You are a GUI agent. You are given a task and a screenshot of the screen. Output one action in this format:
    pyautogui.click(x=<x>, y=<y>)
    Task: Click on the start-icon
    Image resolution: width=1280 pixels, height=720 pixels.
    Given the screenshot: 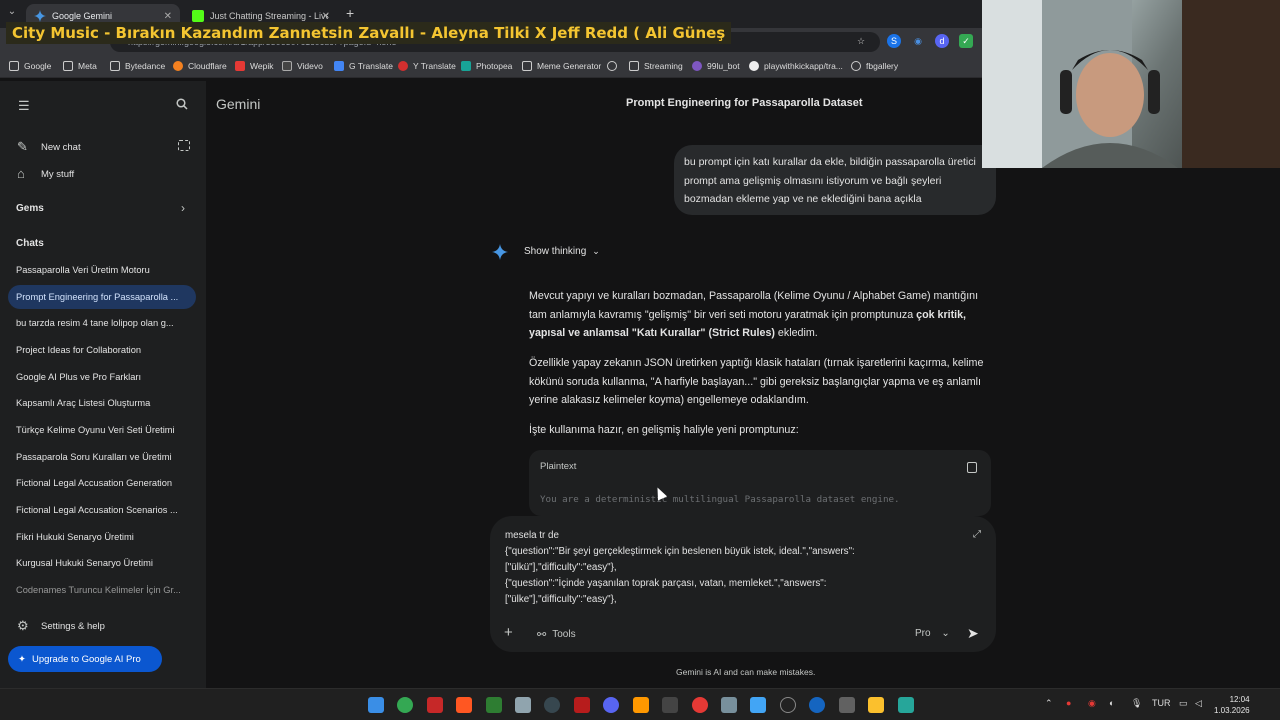 What is the action you would take?
    pyautogui.click(x=376, y=705)
    